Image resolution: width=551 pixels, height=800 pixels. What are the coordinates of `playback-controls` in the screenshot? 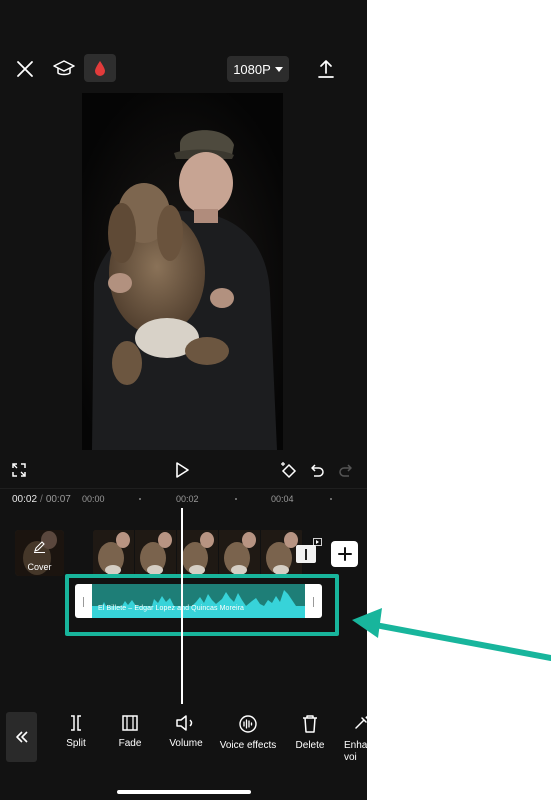 It's located at (183, 470).